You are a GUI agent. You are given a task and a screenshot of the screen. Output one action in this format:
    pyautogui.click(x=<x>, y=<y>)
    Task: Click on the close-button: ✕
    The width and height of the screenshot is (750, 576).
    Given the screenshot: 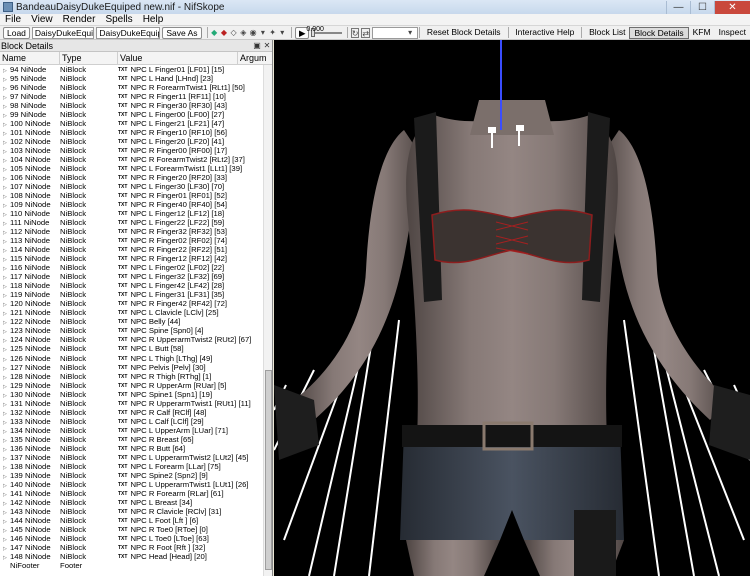 What is the action you would take?
    pyautogui.click(x=732, y=7)
    